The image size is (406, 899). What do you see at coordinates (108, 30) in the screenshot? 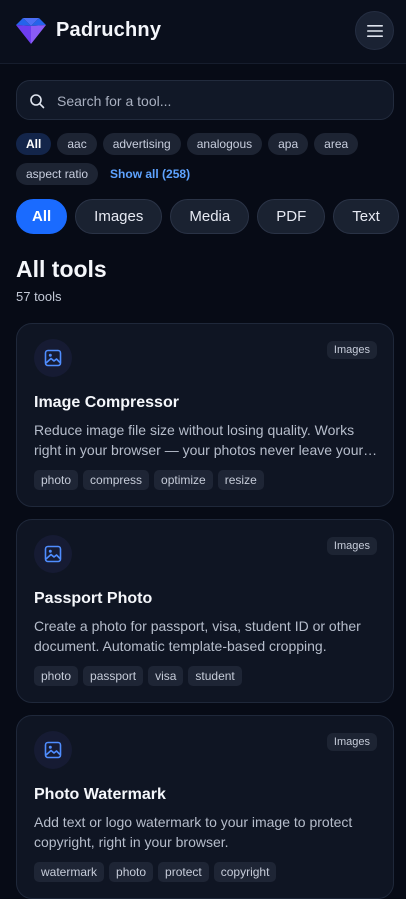
I see `brand-name: Padruchny` at bounding box center [108, 30].